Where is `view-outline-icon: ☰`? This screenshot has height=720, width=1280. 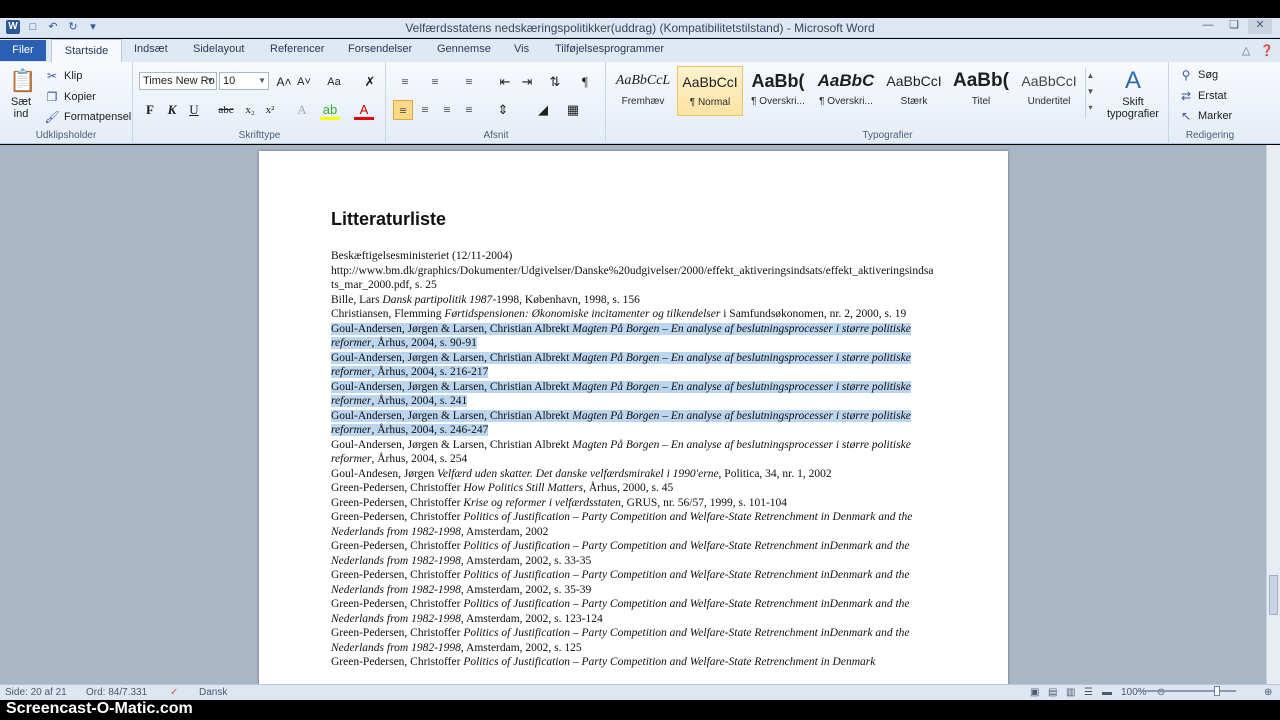
view-outline-icon: ☰ is located at coordinates (1088, 692).